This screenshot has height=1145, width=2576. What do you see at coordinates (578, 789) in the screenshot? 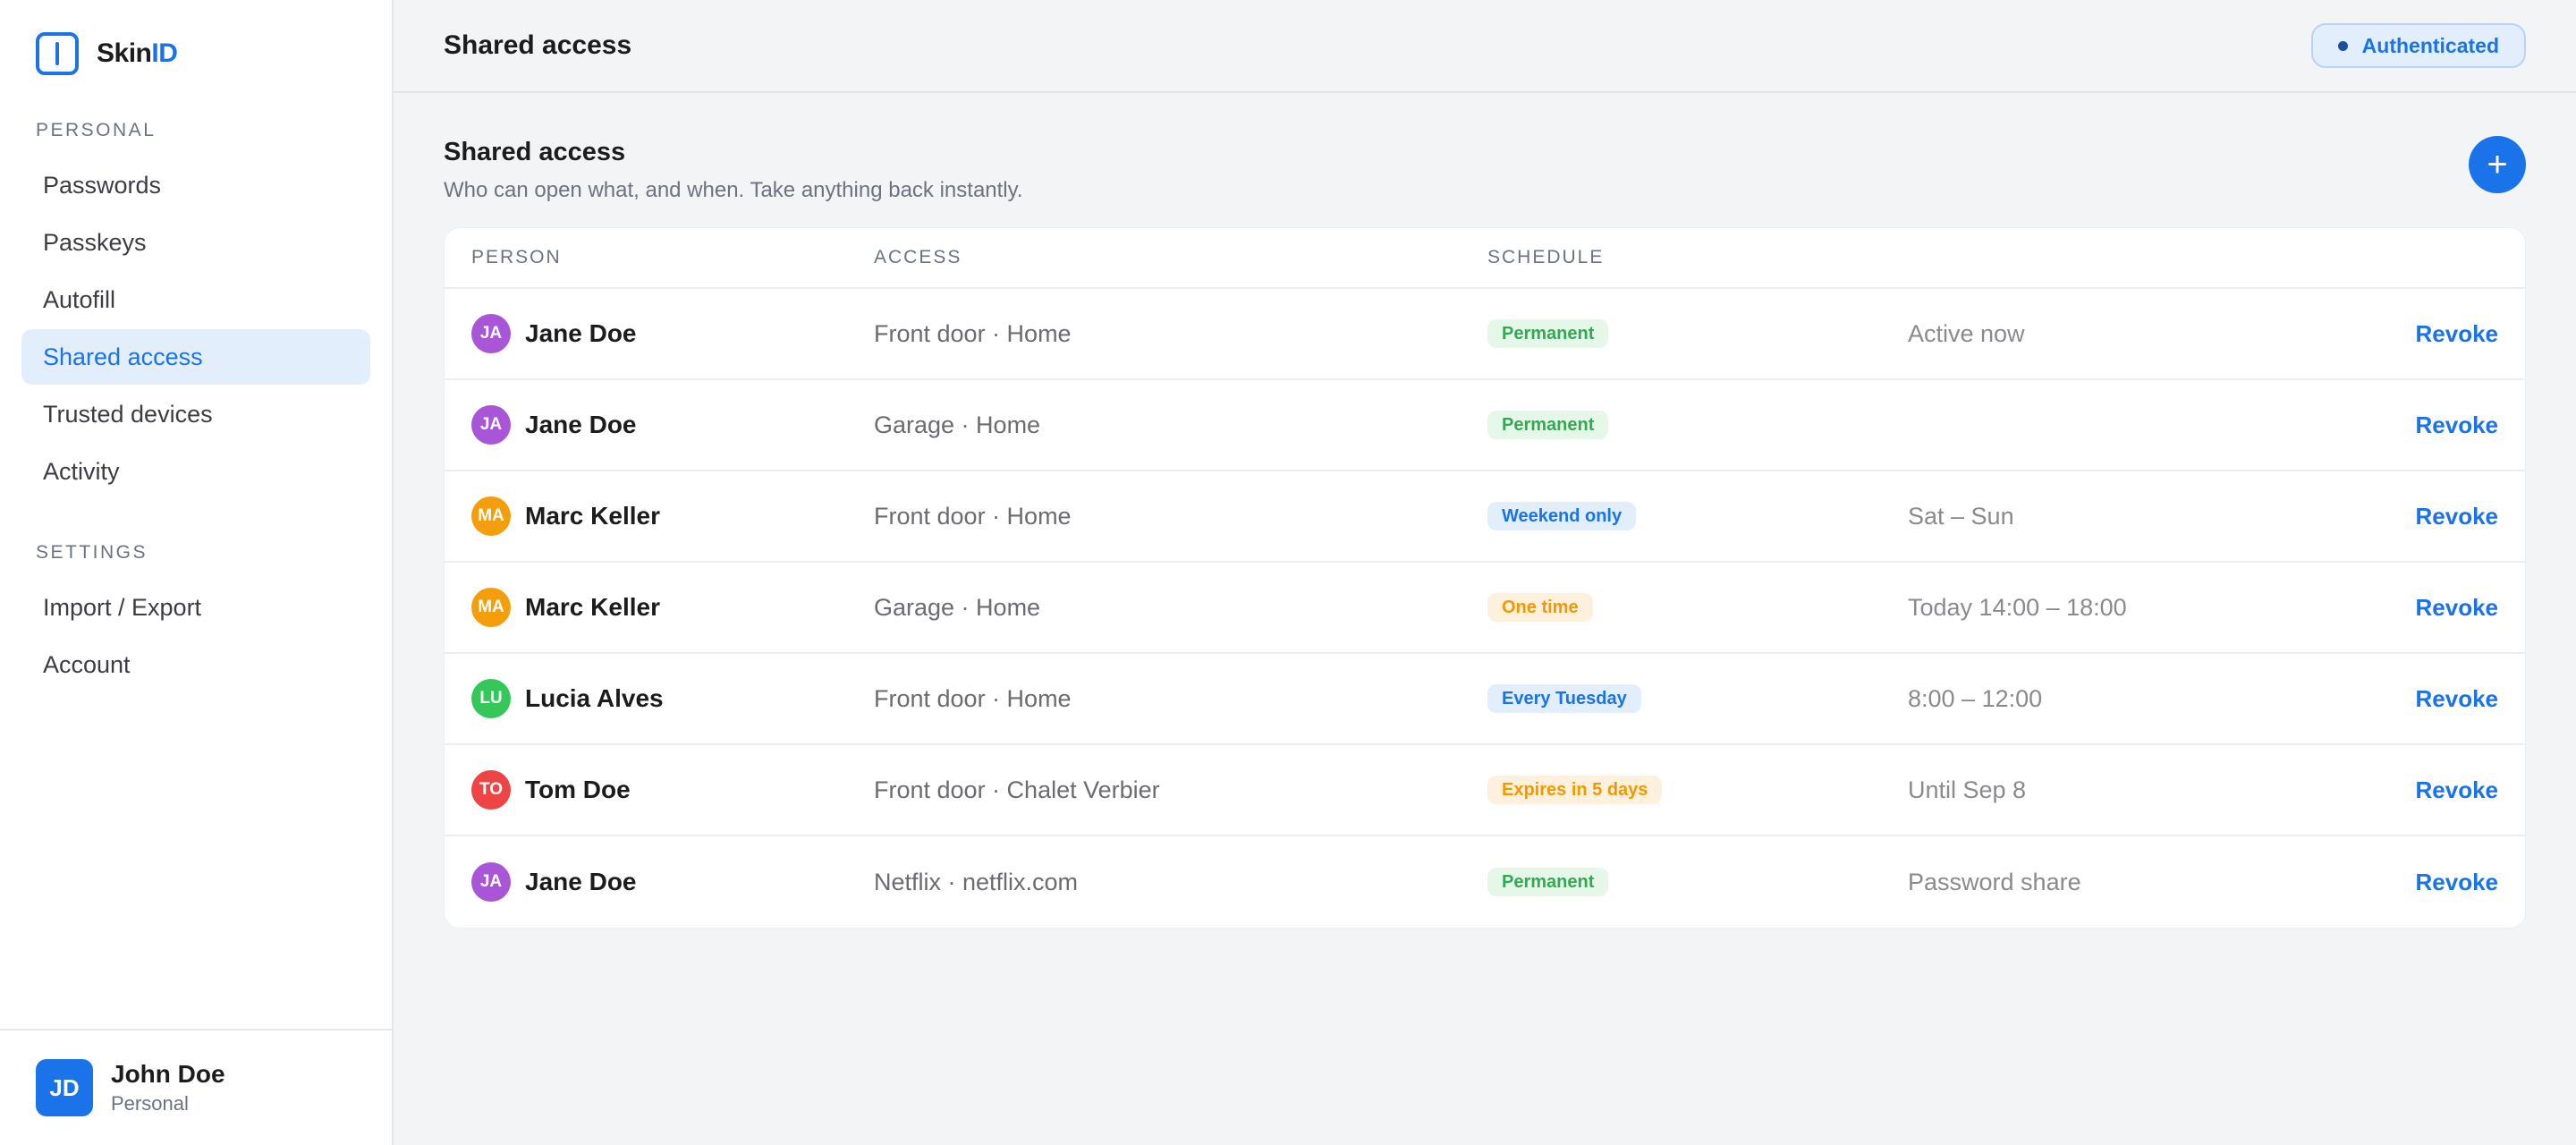
I see `person-name: Tom Doe` at bounding box center [578, 789].